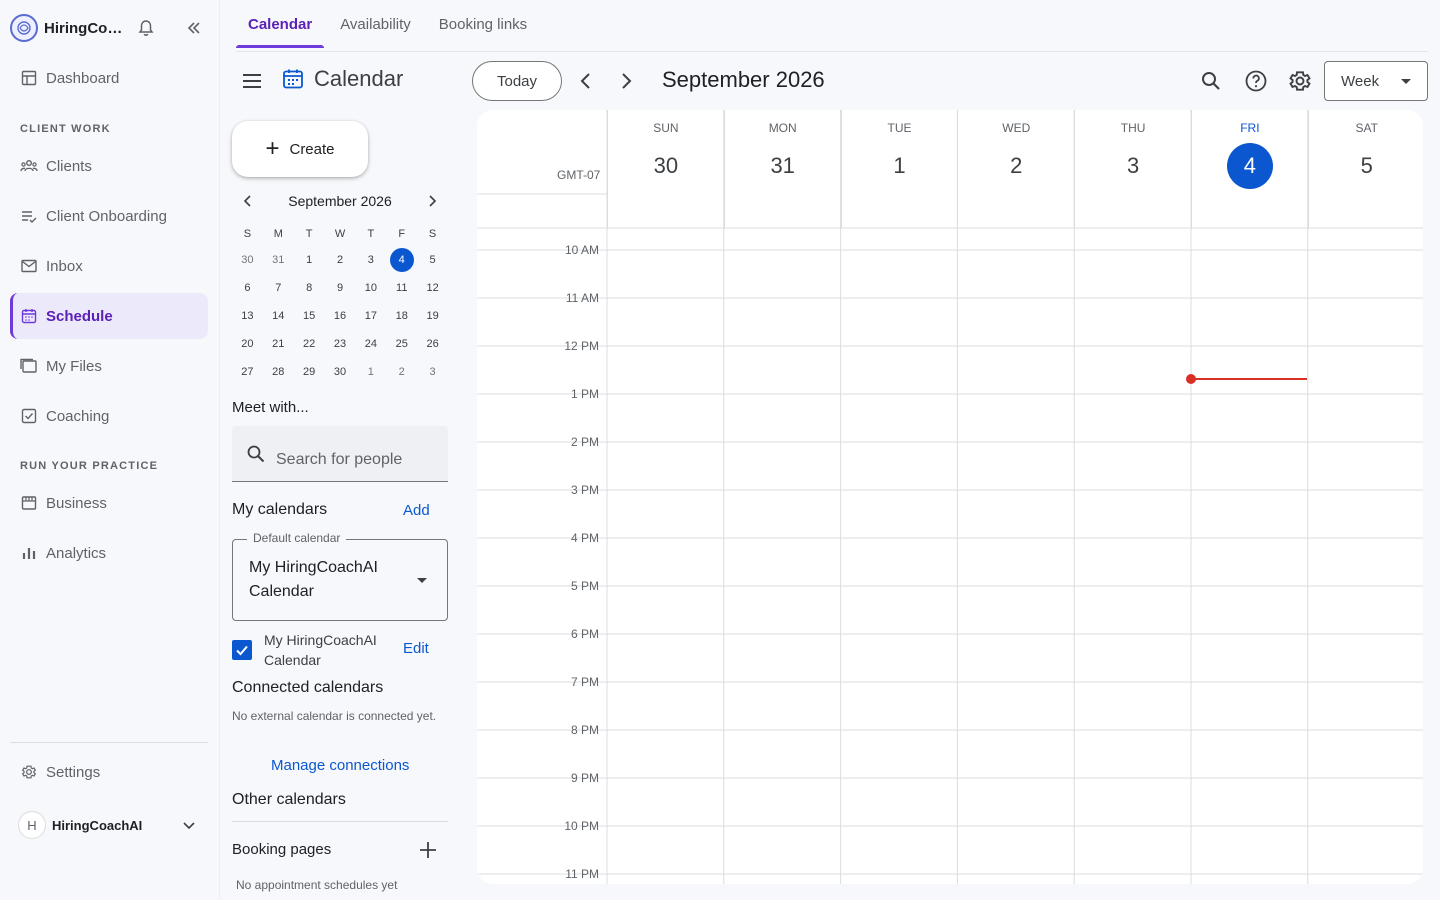  What do you see at coordinates (401, 344) in the screenshot?
I see `mini-day: 25` at bounding box center [401, 344].